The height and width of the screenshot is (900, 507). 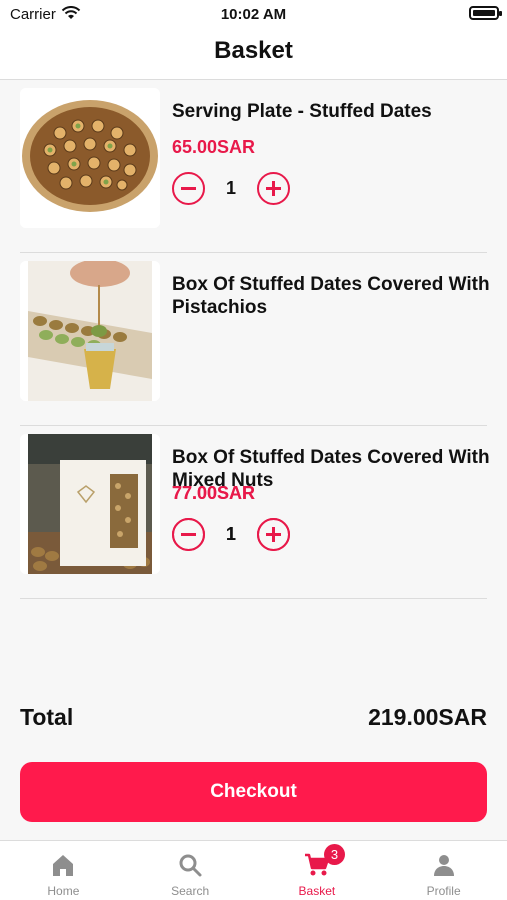 What do you see at coordinates (317, 891) in the screenshot?
I see `tab-label: Basket` at bounding box center [317, 891].